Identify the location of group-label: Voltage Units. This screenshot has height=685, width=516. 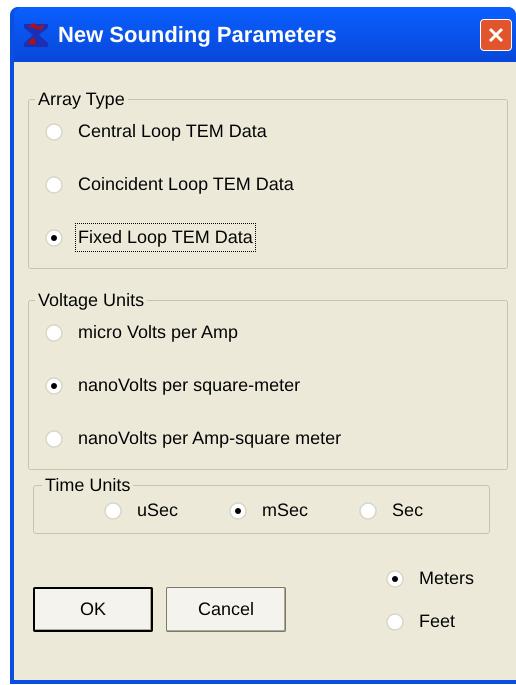
(91, 300).